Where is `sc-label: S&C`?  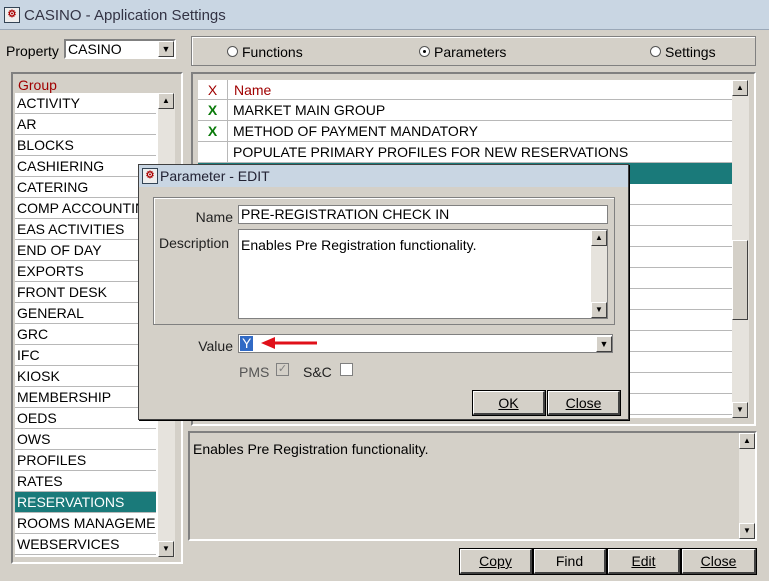 sc-label: S&C is located at coordinates (317, 372).